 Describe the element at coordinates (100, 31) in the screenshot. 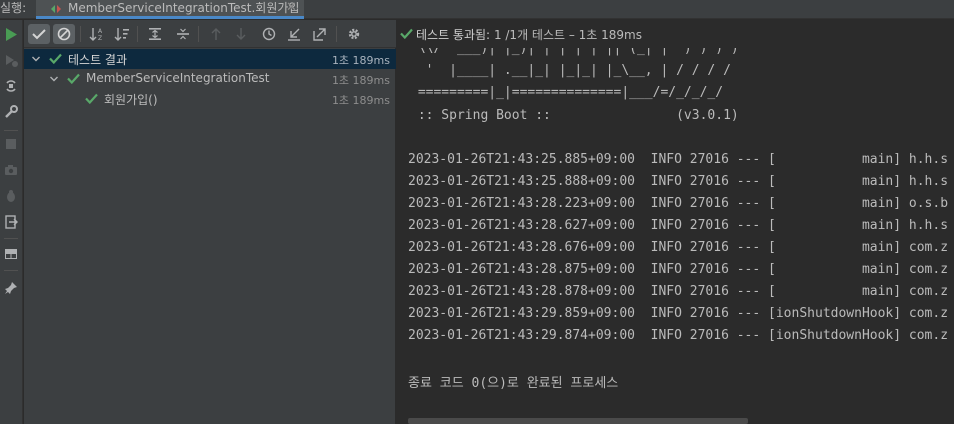

I see `svg-text: A` at that location.